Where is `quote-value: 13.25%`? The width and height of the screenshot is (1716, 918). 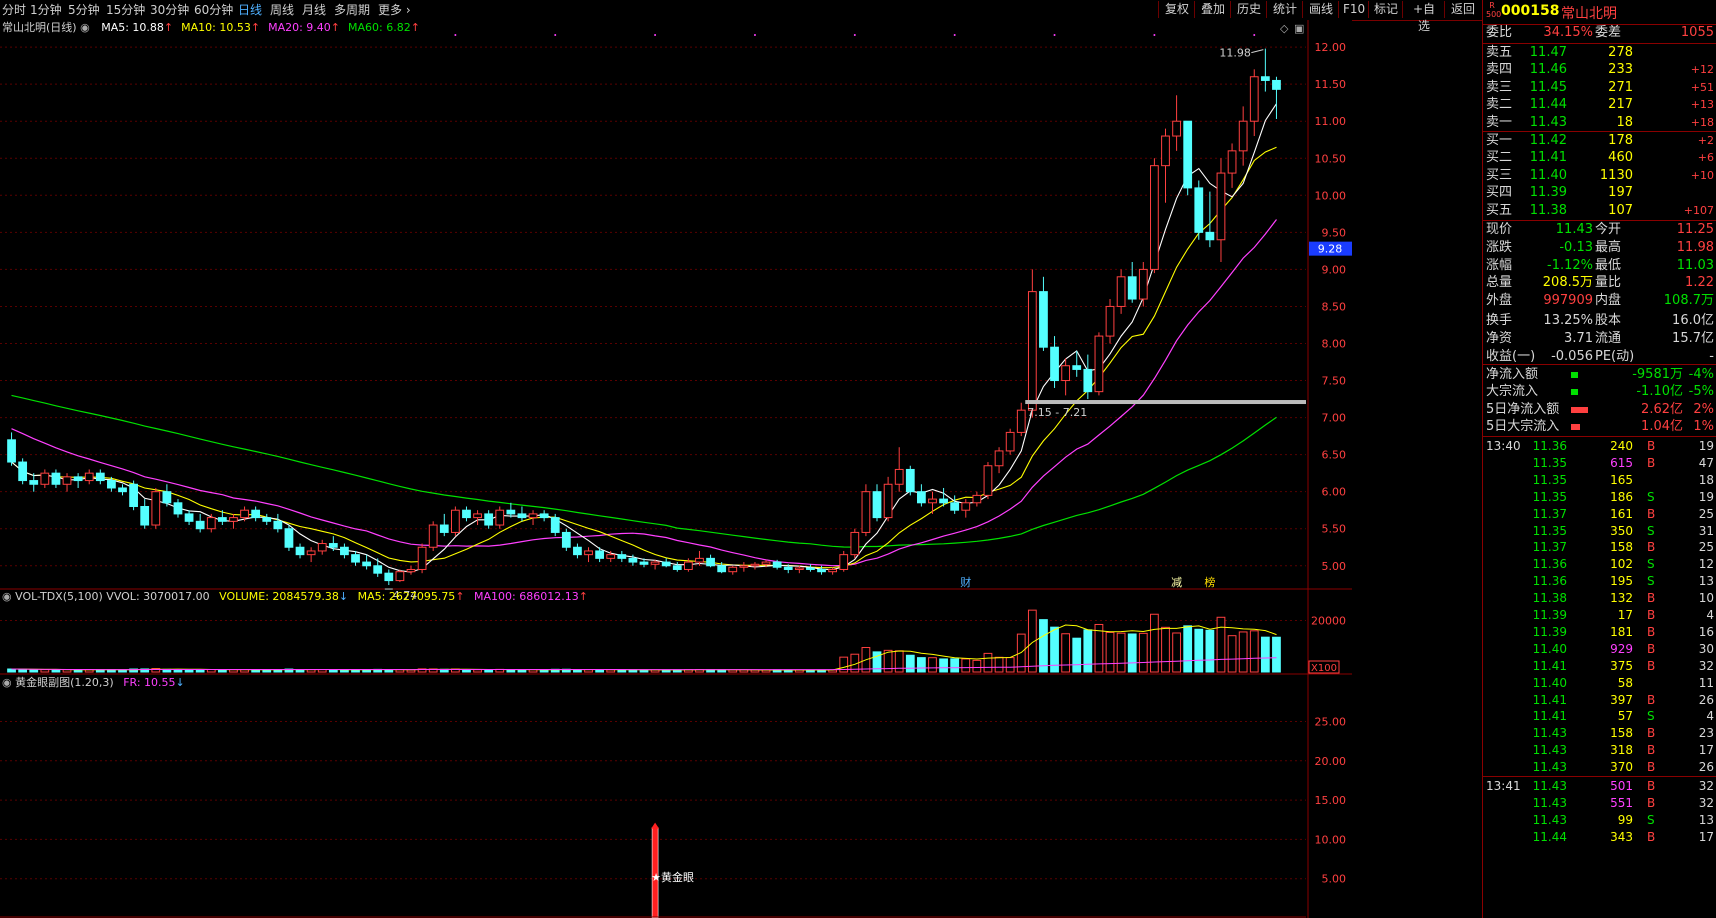
quote-value: 13.25% is located at coordinates (1568, 320).